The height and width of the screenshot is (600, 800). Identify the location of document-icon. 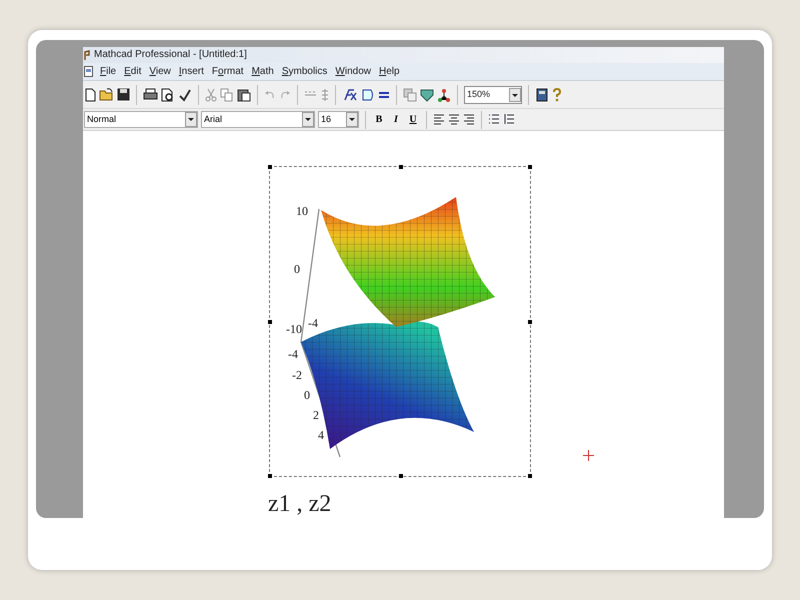
(88, 71).